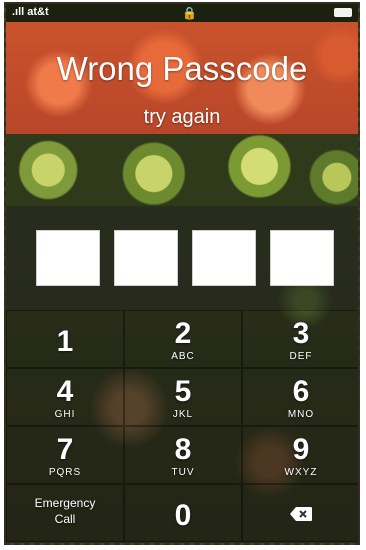 This screenshot has width=366, height=550. I want to click on key-8: 8 TUV, so click(183, 455).